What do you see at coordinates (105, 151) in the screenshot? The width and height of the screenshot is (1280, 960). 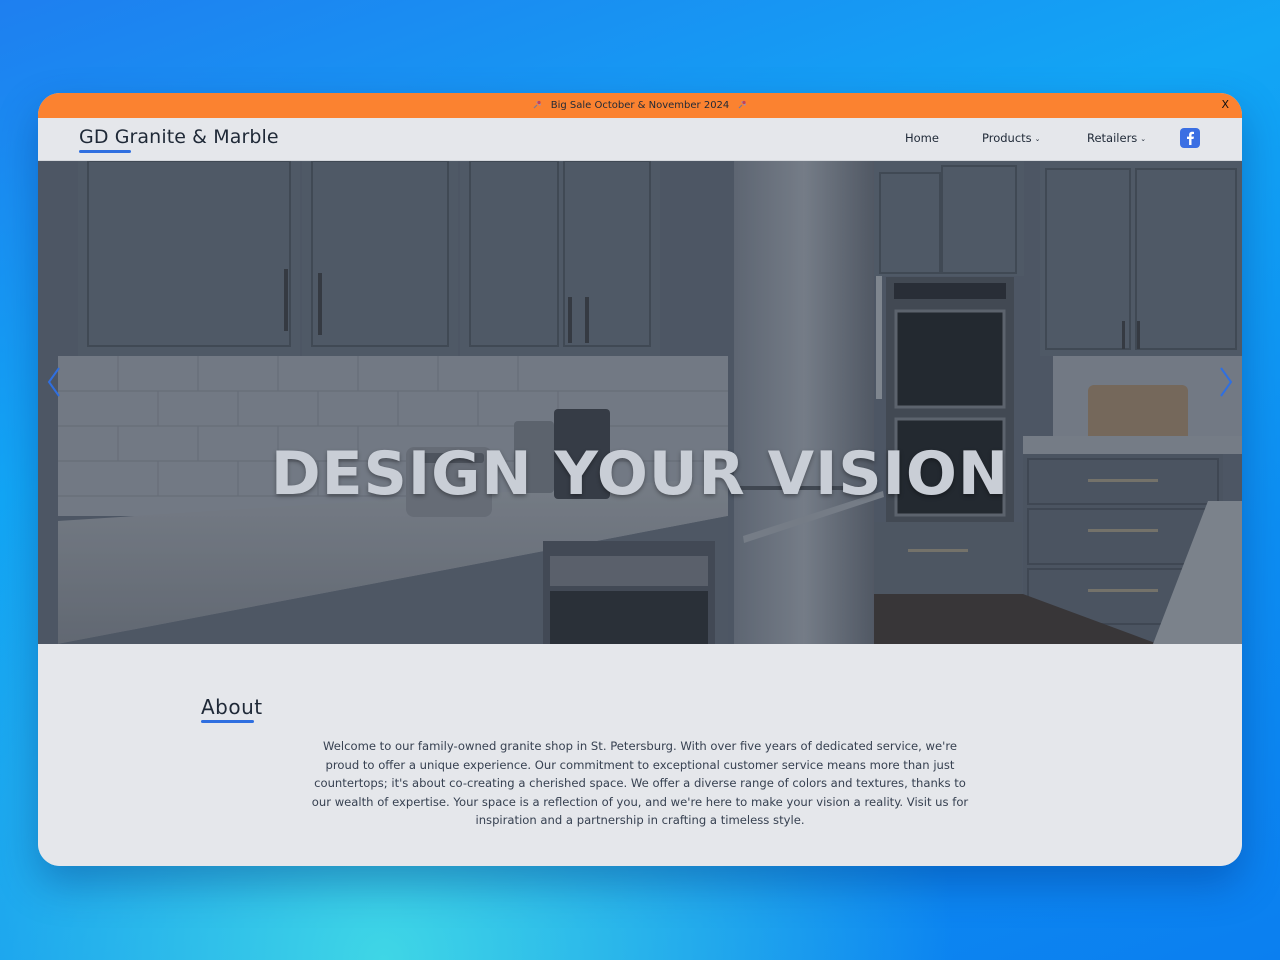 I see `brand-underline` at bounding box center [105, 151].